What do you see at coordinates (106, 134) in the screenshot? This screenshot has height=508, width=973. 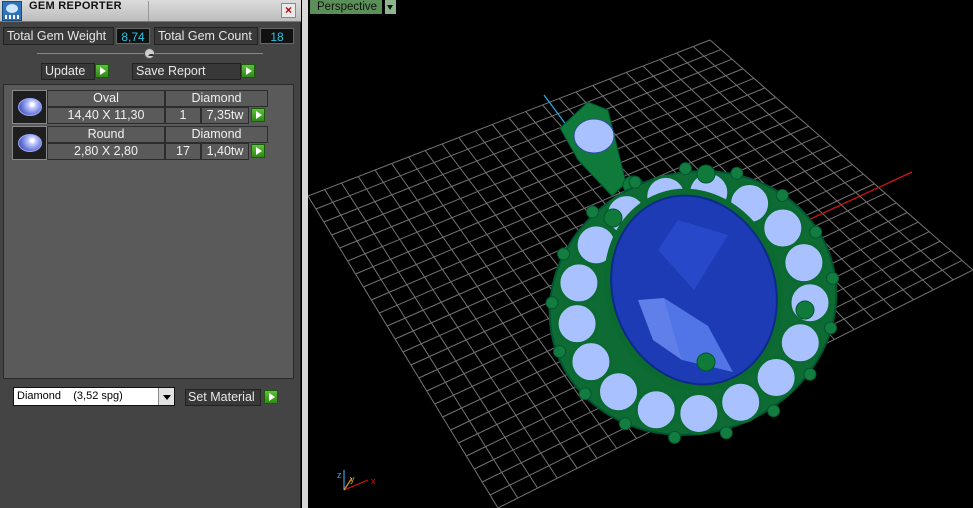 I see `gem-shape: Round` at bounding box center [106, 134].